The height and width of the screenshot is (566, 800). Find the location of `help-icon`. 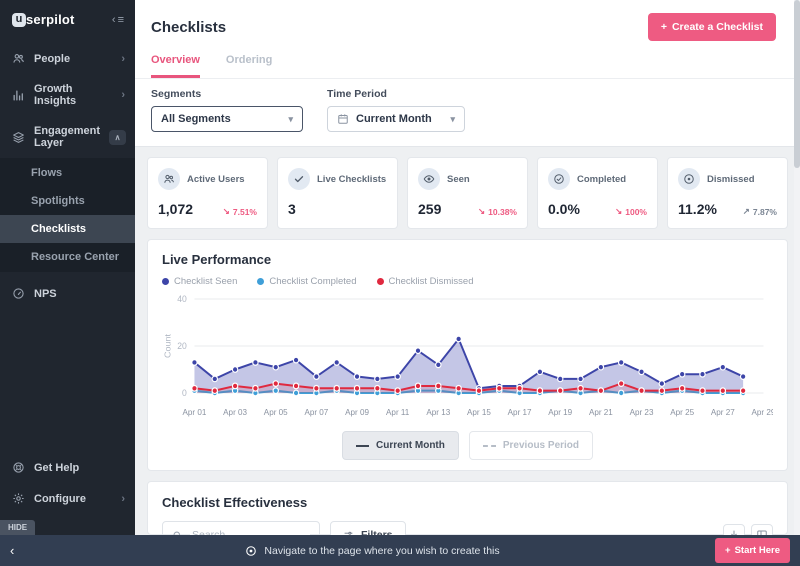

help-icon is located at coordinates (18, 467).